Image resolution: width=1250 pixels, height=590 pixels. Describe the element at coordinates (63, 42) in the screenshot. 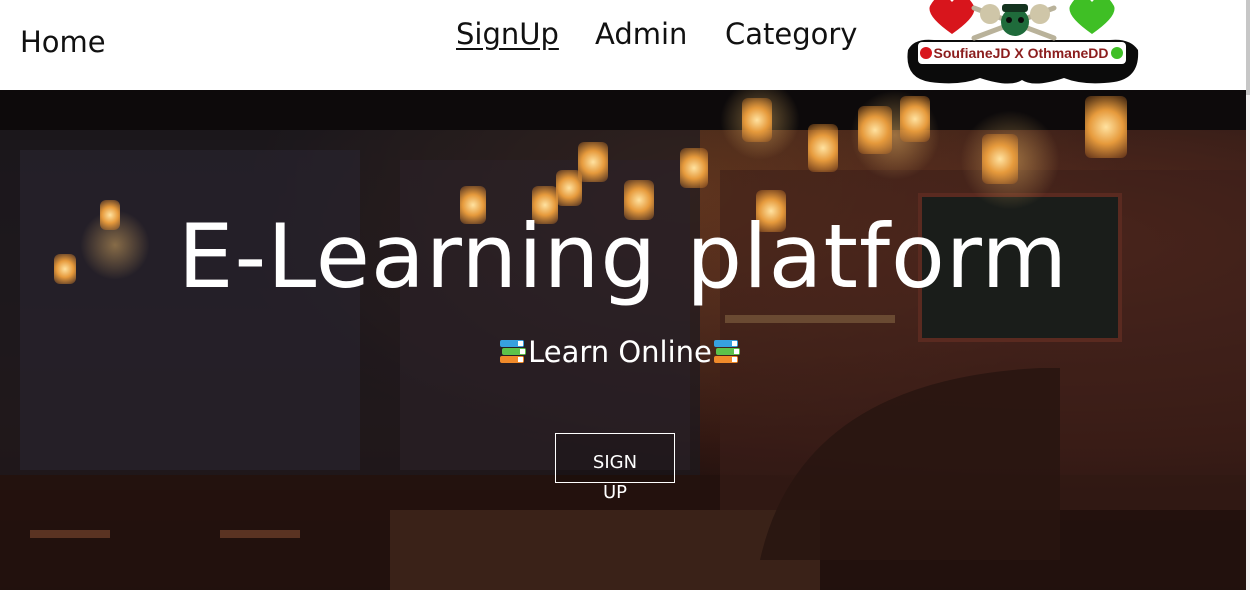

I see `nav-home-link: Home` at that location.